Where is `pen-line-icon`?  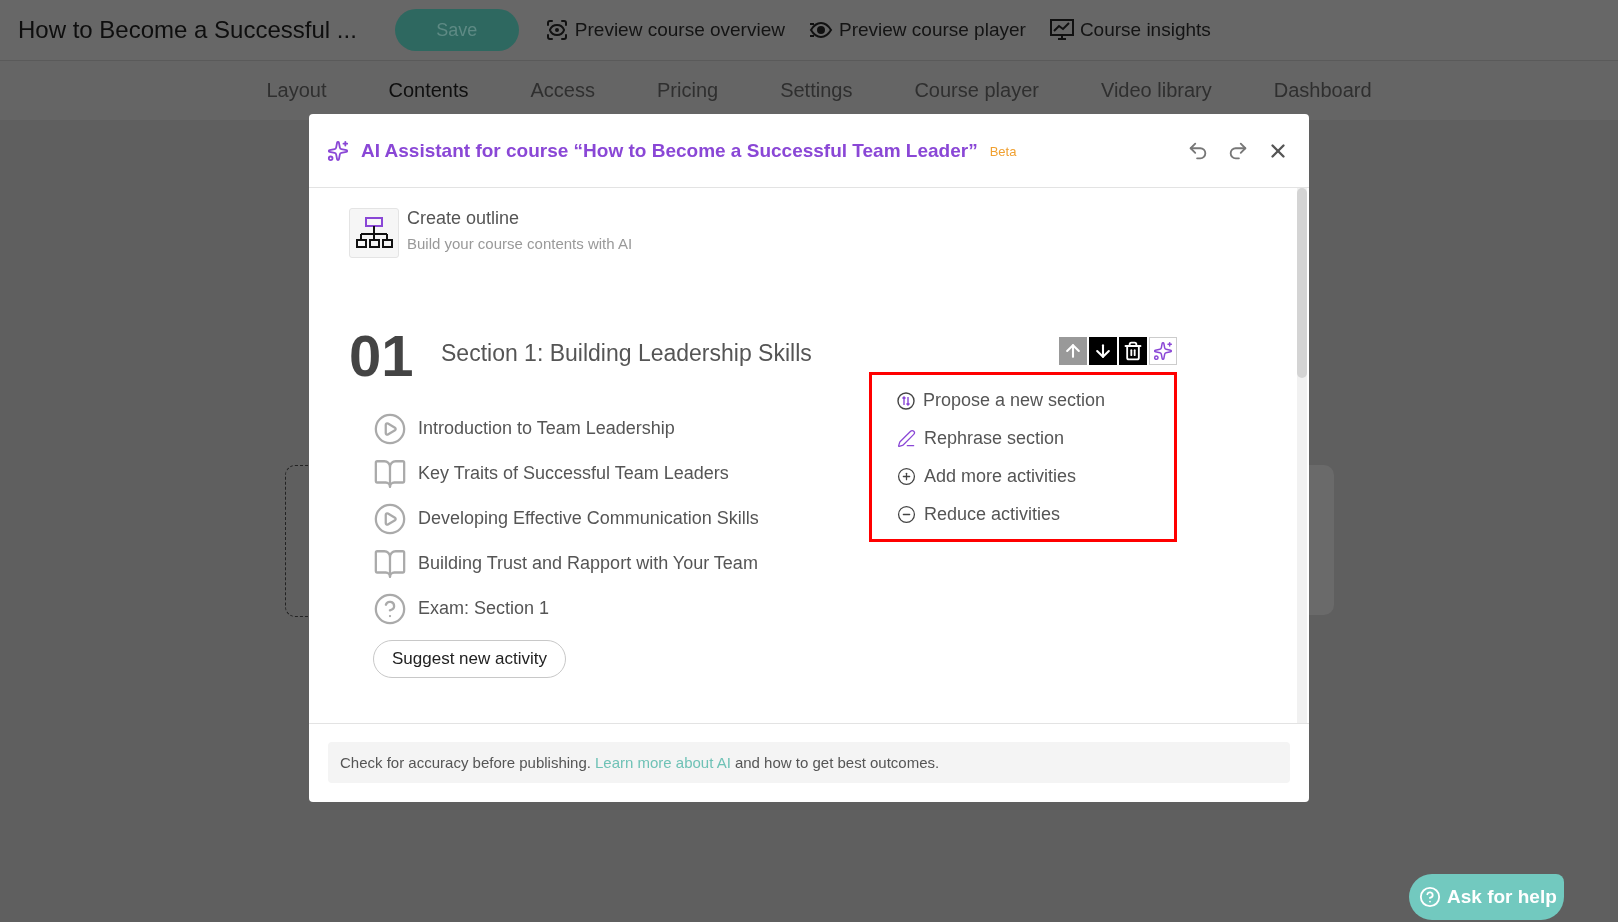
pen-line-icon is located at coordinates (906, 438).